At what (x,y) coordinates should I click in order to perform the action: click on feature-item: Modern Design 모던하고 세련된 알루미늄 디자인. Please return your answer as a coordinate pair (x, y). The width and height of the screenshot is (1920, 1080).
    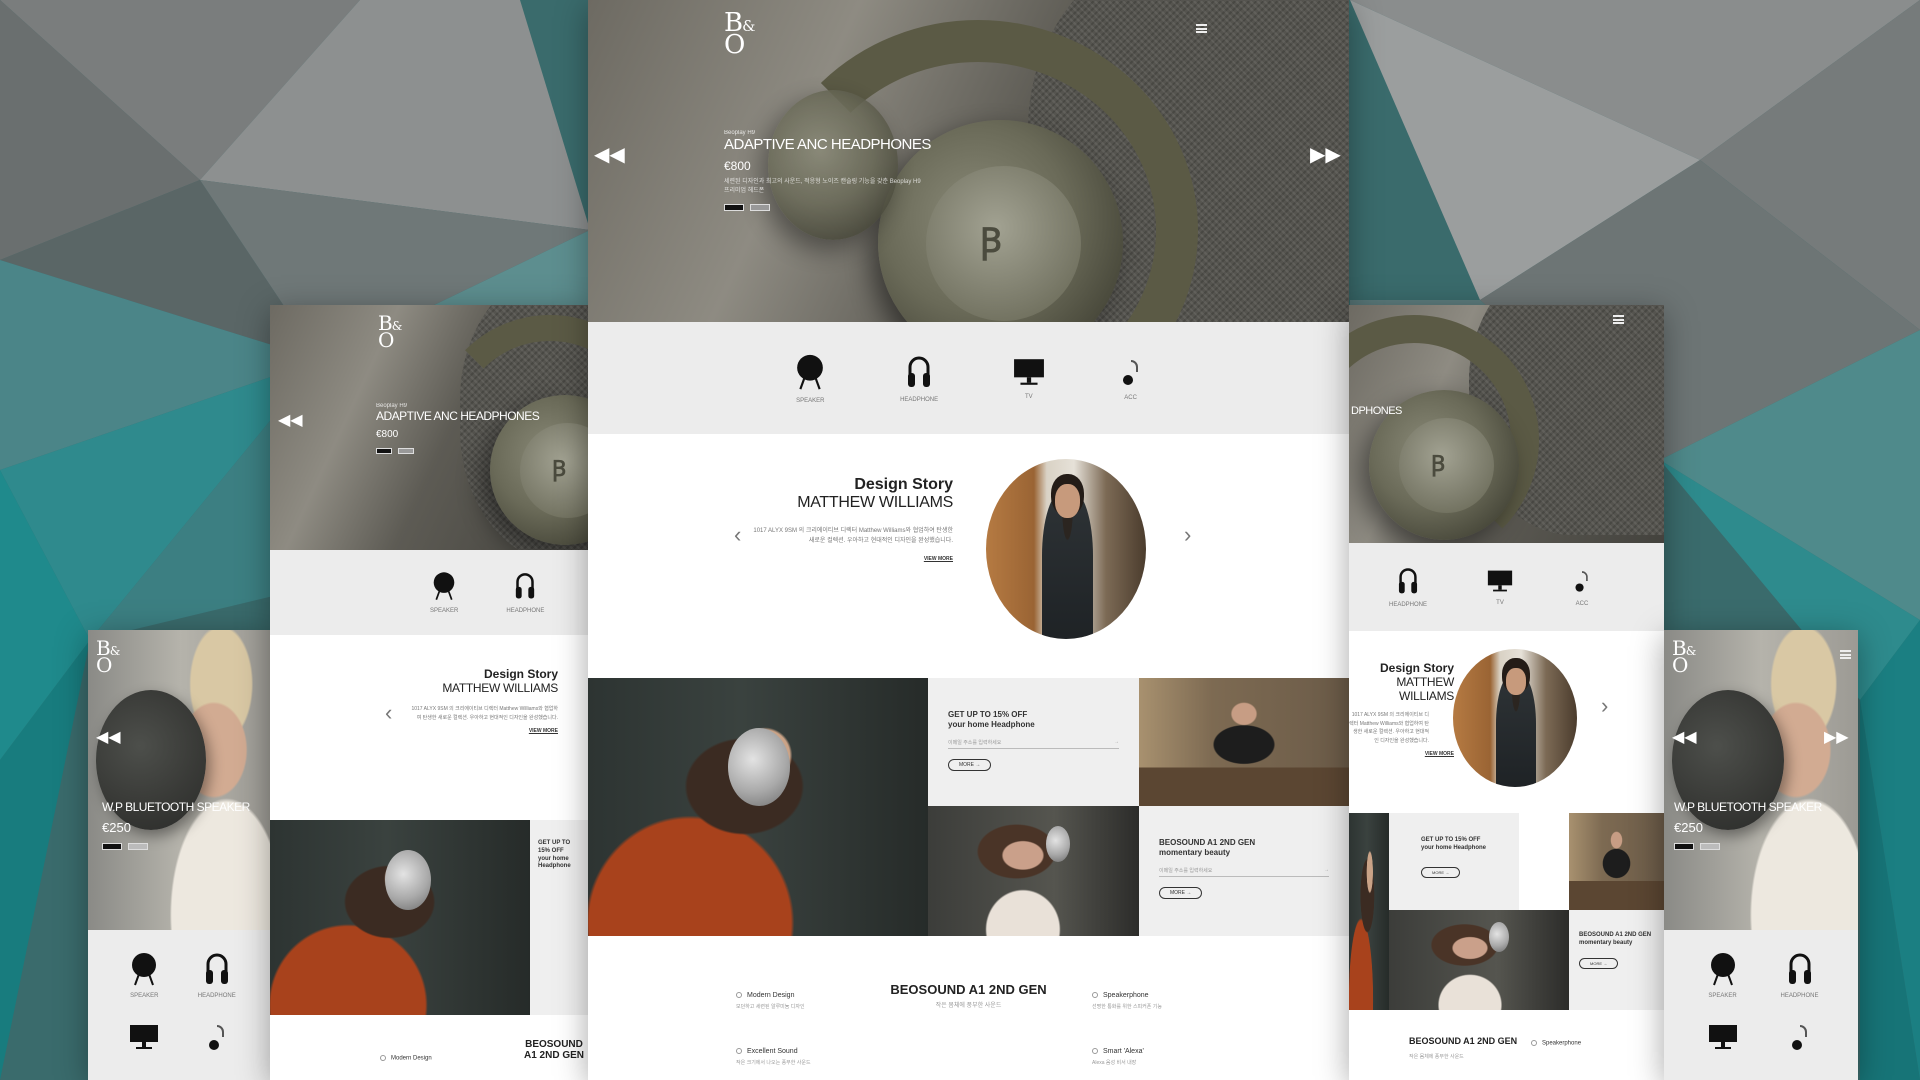
    Looking at the image, I should click on (770, 1001).